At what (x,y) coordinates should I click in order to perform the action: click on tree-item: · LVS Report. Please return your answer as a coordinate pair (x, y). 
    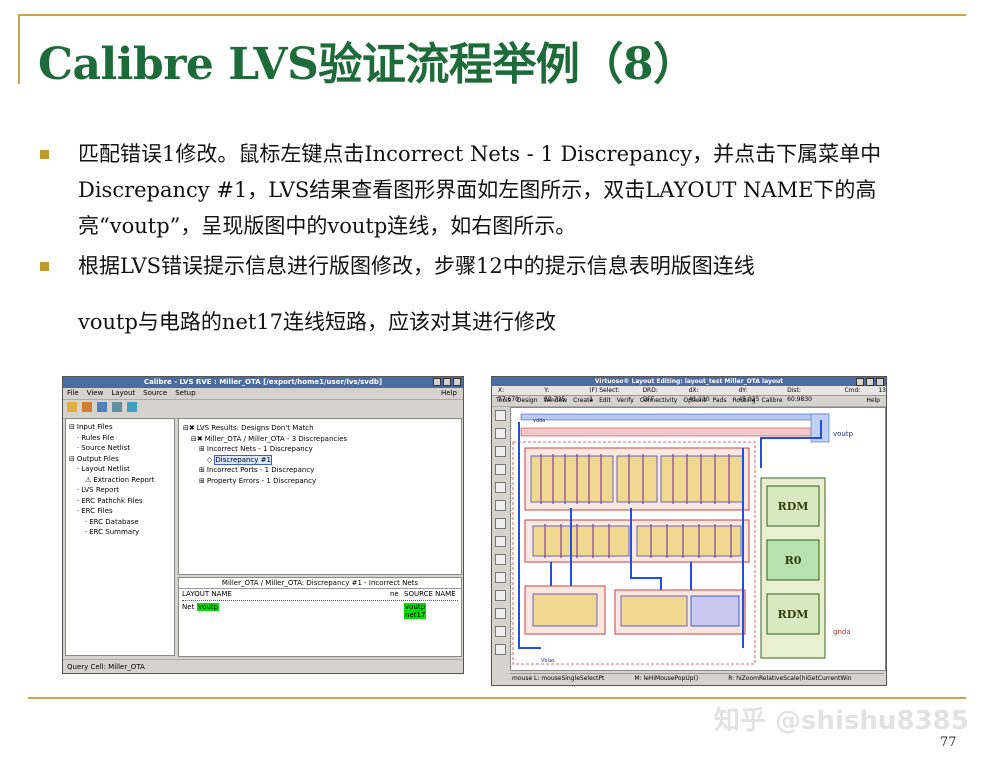
    Looking at the image, I should click on (98, 490).